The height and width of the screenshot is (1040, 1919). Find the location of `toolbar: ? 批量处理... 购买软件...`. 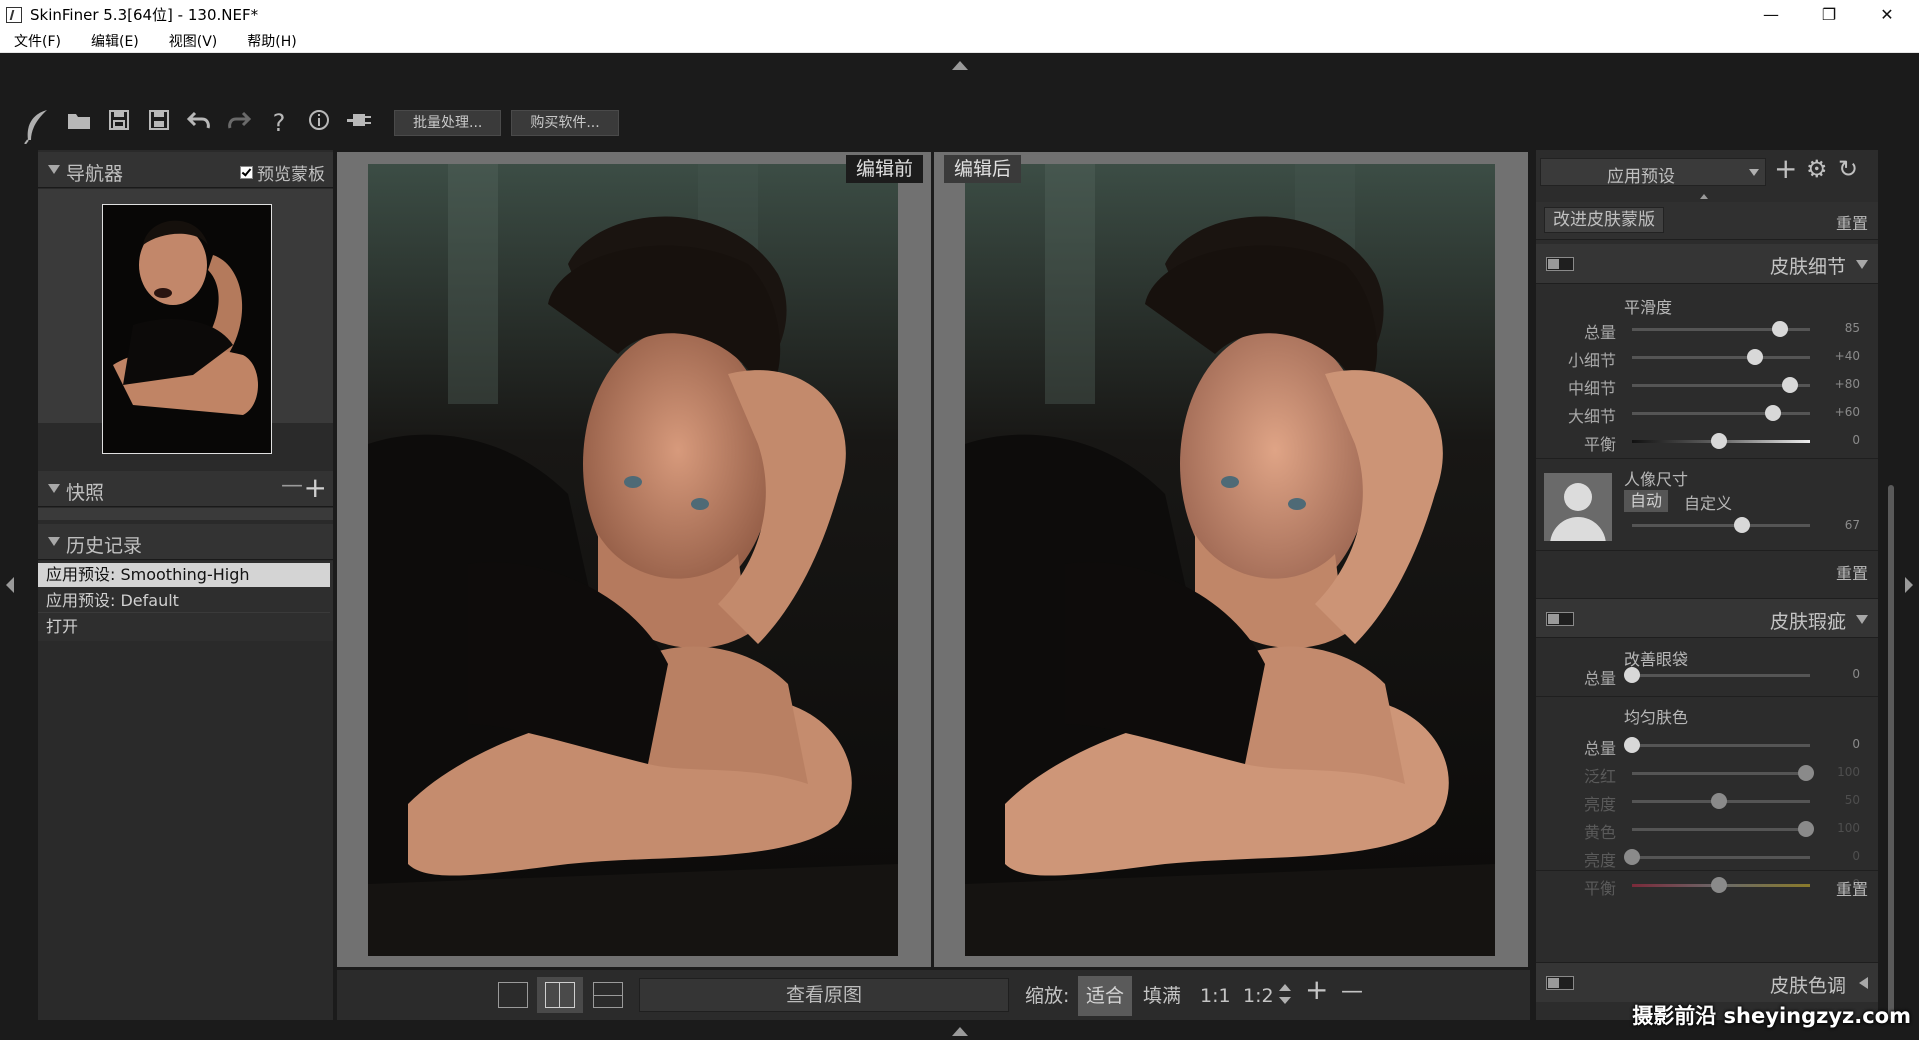

toolbar: ? 批量处理... 购买软件... is located at coordinates (319, 123).